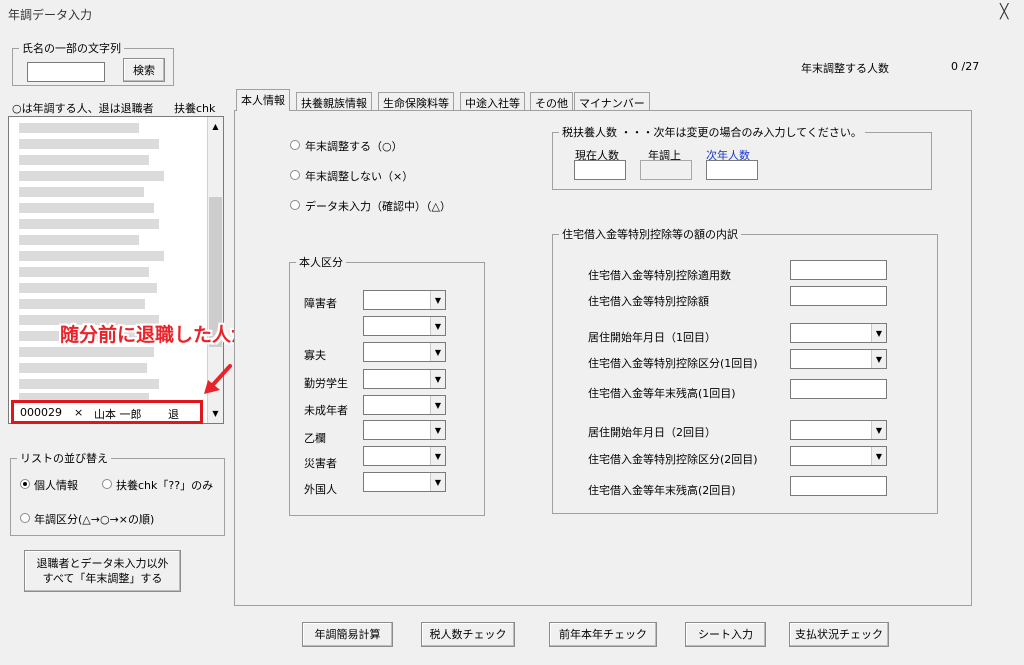 This screenshot has width=1024, height=665. Describe the element at coordinates (492, 101) in the screenshot. I see `tab-mid-year: 中途入社等` at that location.